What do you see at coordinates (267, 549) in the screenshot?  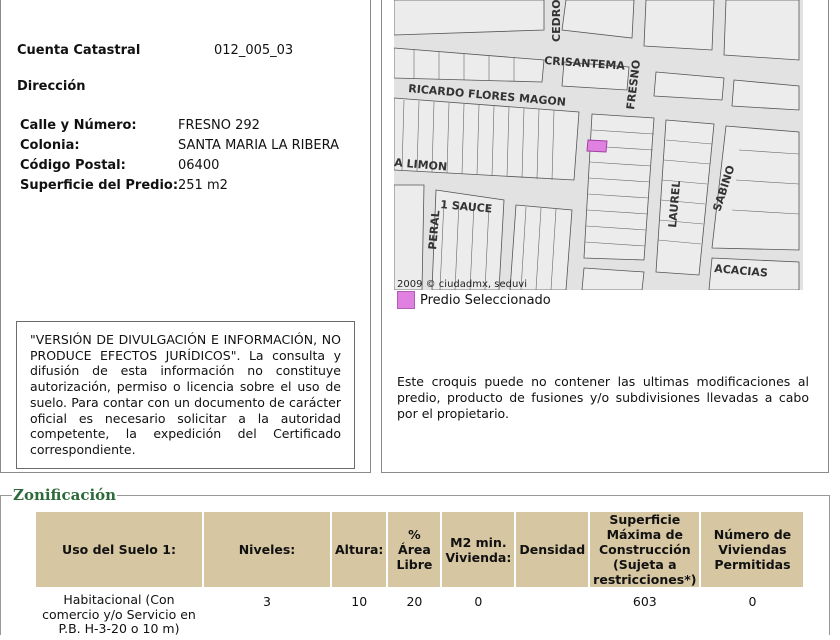 I see `header-niveles: Niveles:` at bounding box center [267, 549].